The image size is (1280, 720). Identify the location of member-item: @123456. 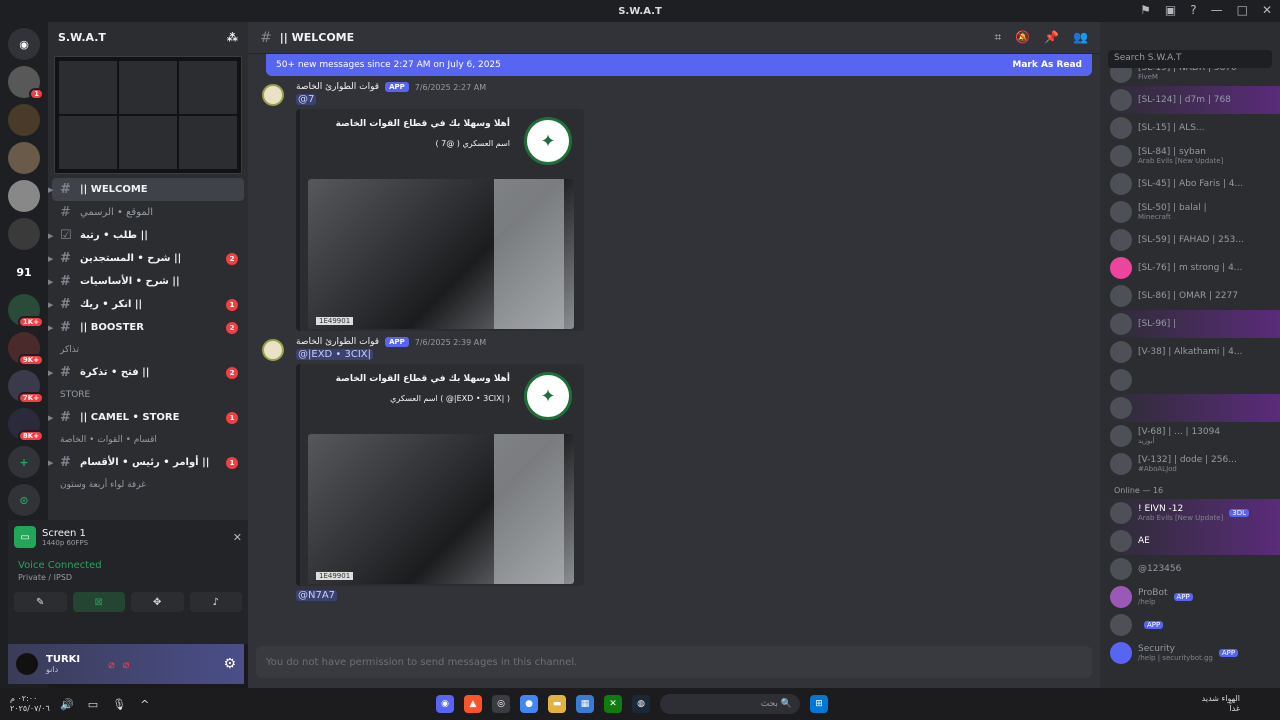
(1190, 569).